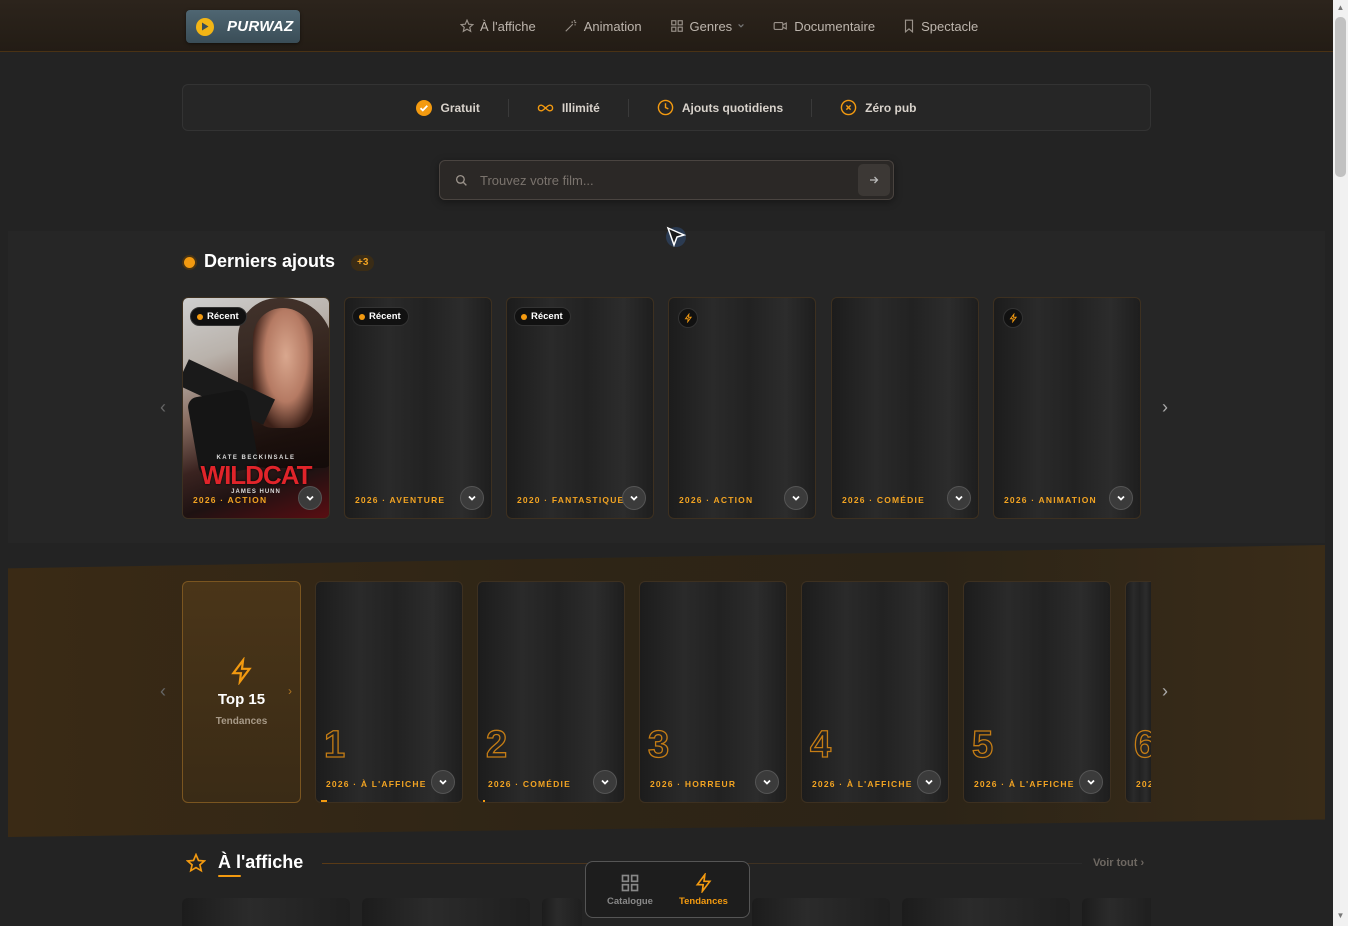 This screenshot has width=1348, height=926. Describe the element at coordinates (905, 408) in the screenshot. I see `movie-card: 2026 · Comédie` at that location.